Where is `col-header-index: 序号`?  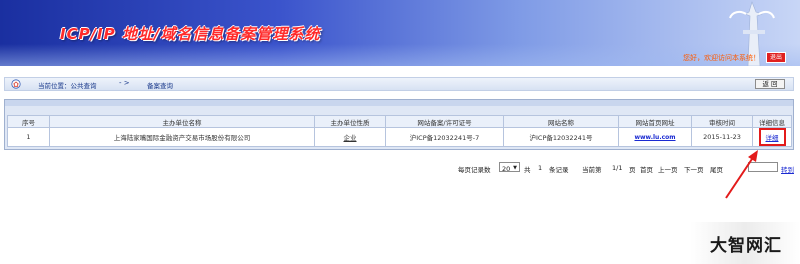 col-header-index: 序号 is located at coordinates (28, 121).